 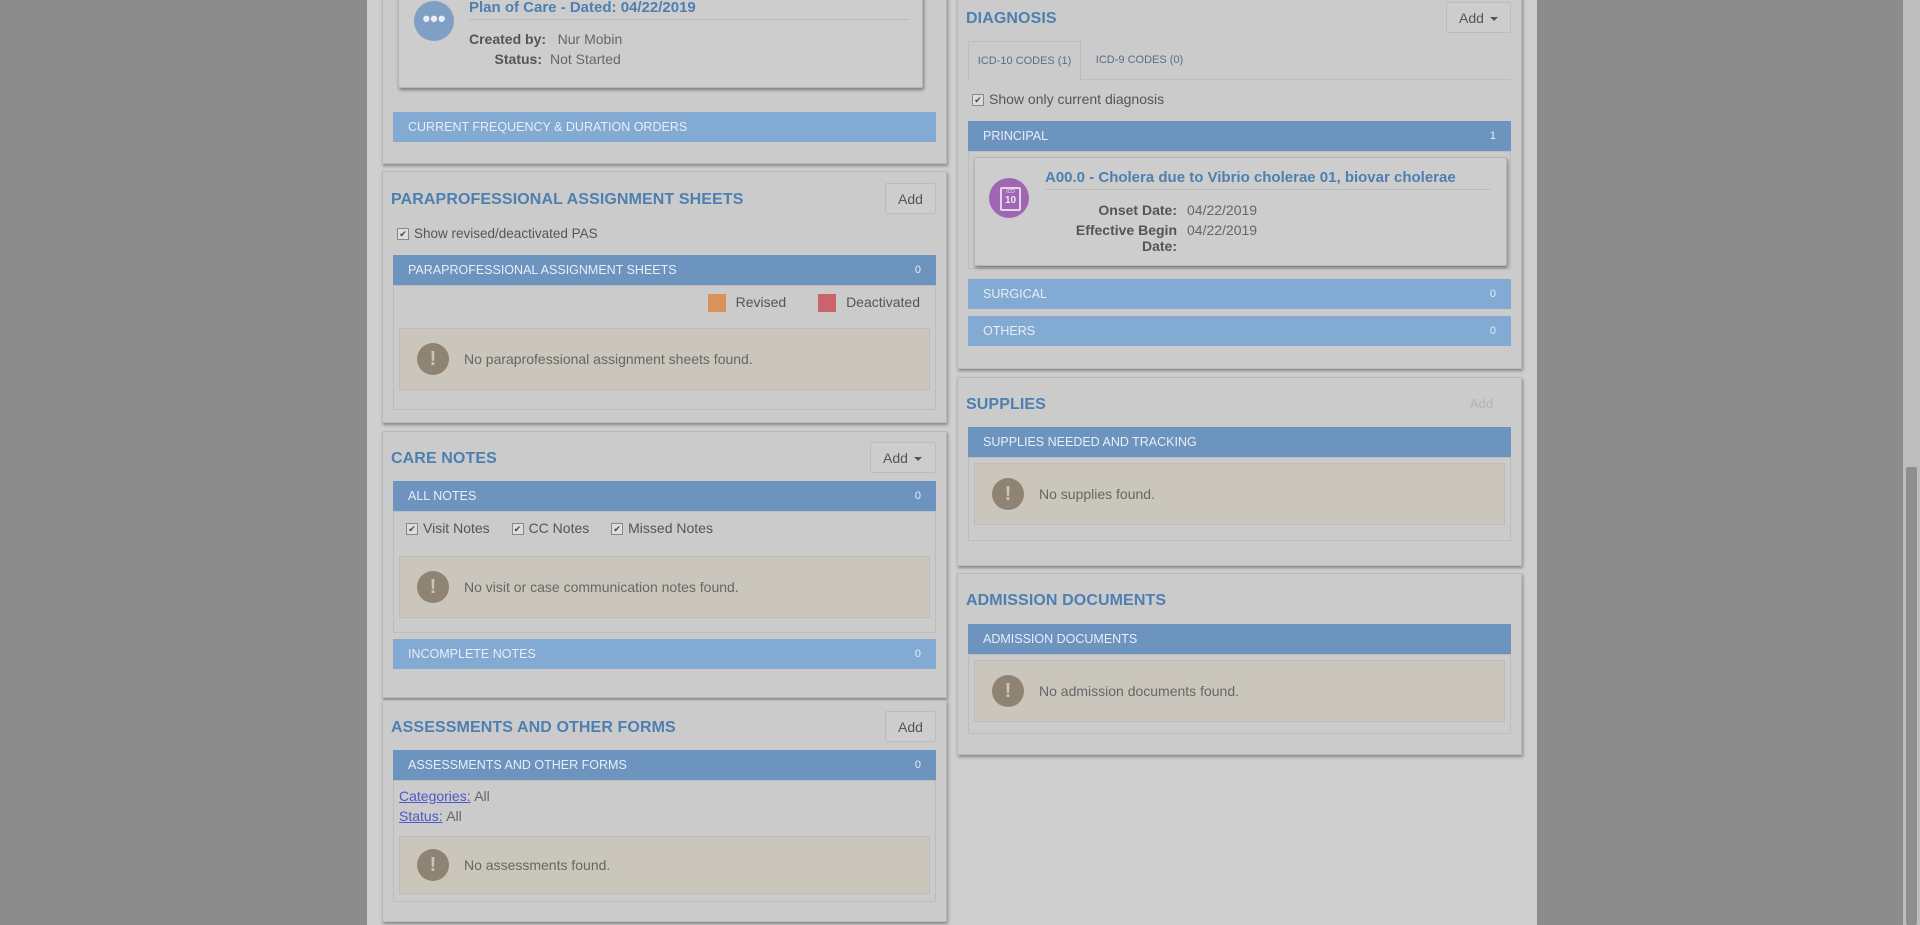 I want to click on onset-label: Onset Date:, so click(x=1137, y=210).